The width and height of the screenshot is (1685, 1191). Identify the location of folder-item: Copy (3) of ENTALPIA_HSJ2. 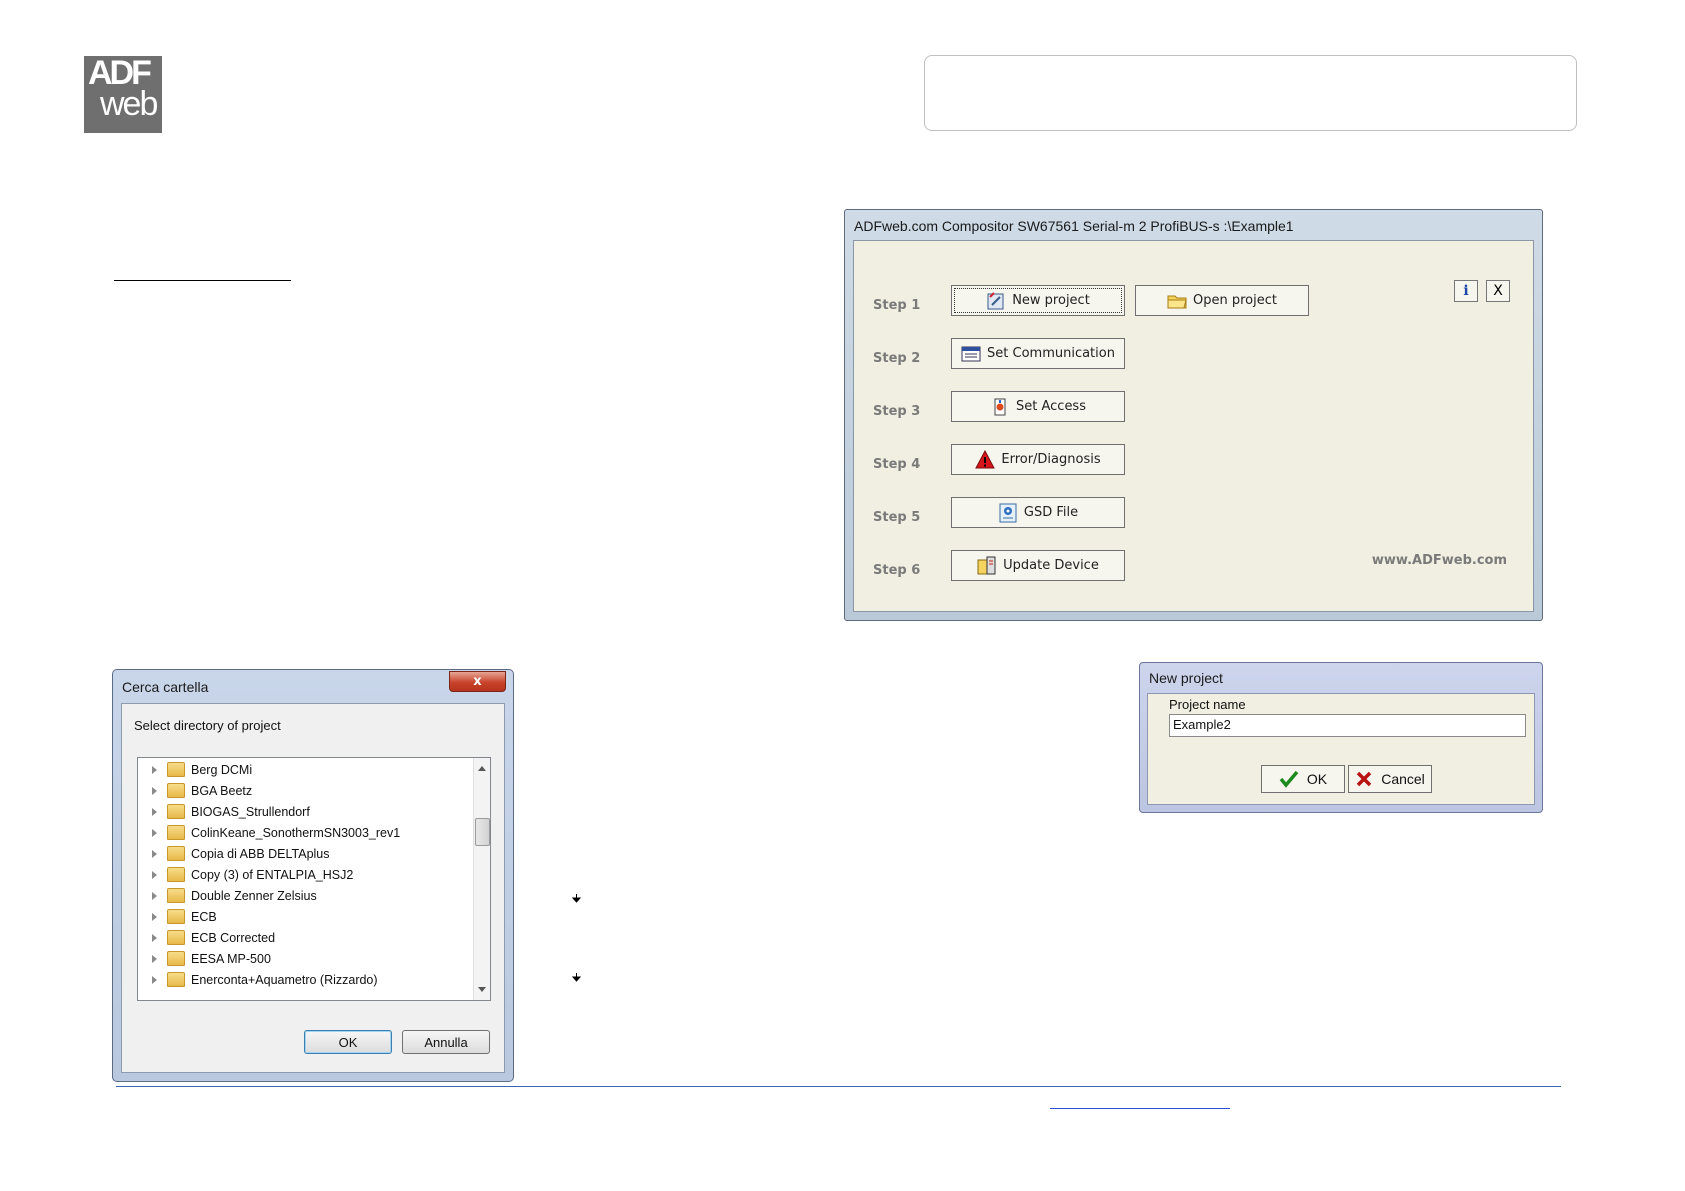
(303, 874).